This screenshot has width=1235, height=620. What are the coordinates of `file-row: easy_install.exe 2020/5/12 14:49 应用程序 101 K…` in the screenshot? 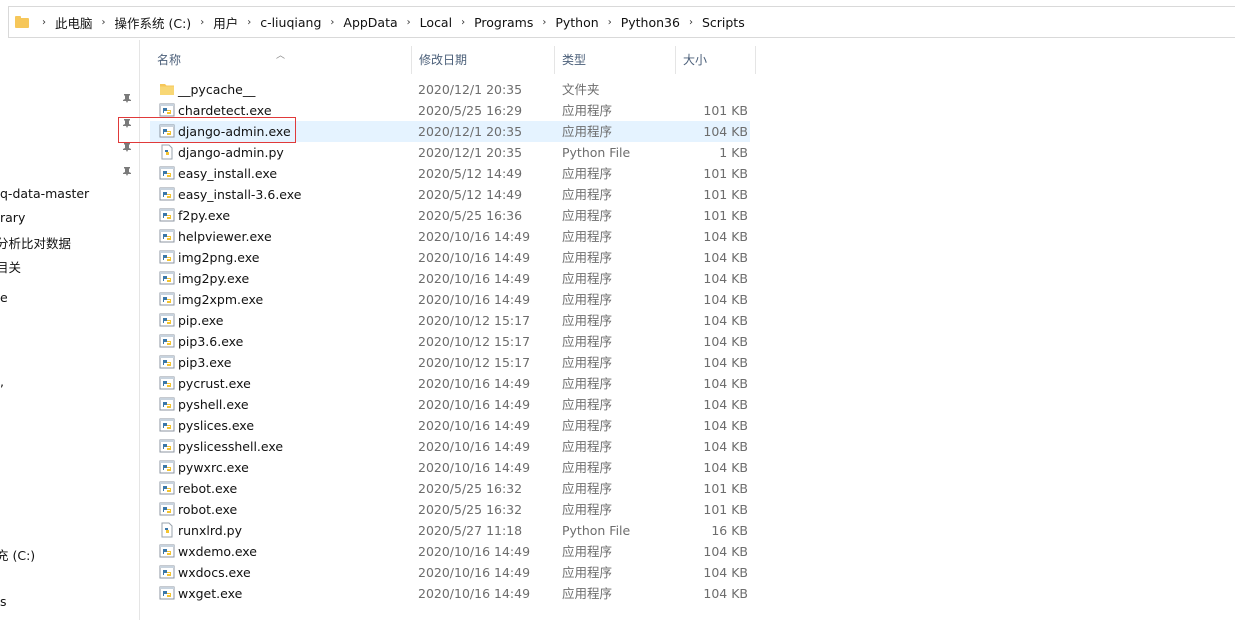 It's located at (450, 173).